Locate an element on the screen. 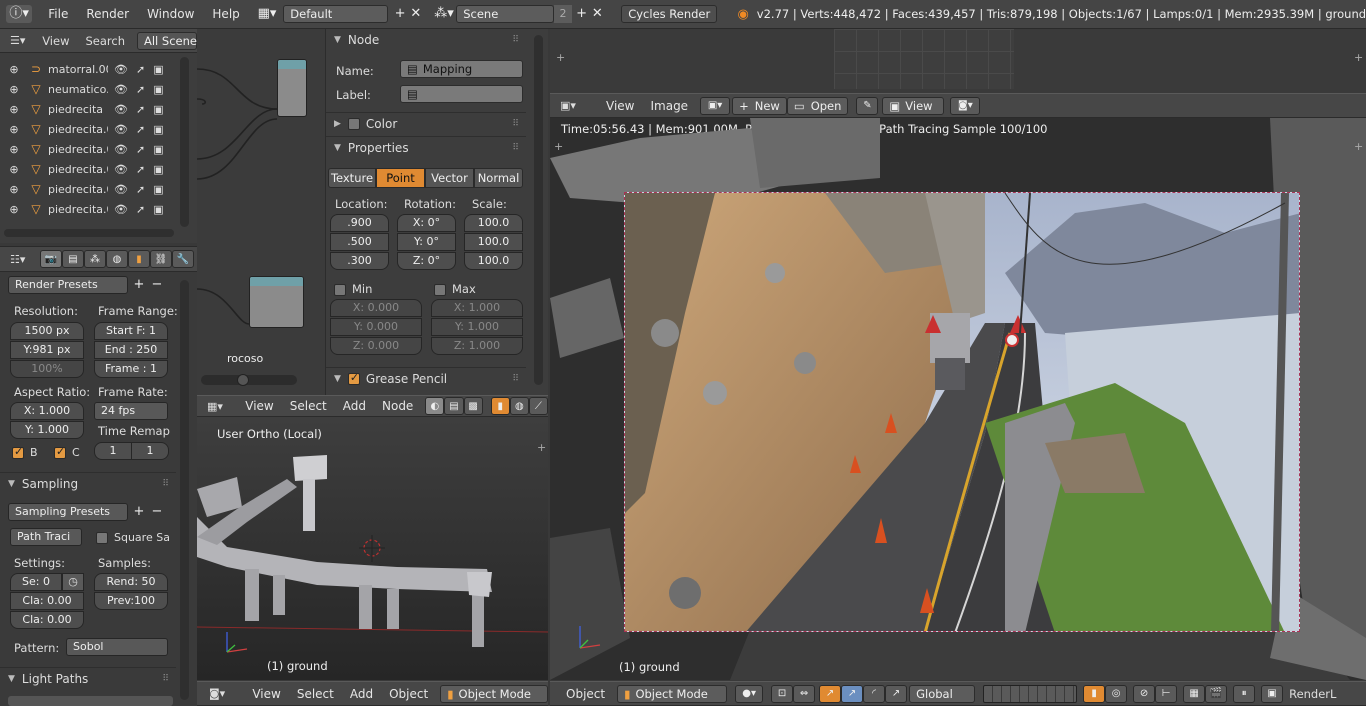 This screenshot has height=706, width=1366. aspect-x-field: X: 1.000 is located at coordinates (47, 411).